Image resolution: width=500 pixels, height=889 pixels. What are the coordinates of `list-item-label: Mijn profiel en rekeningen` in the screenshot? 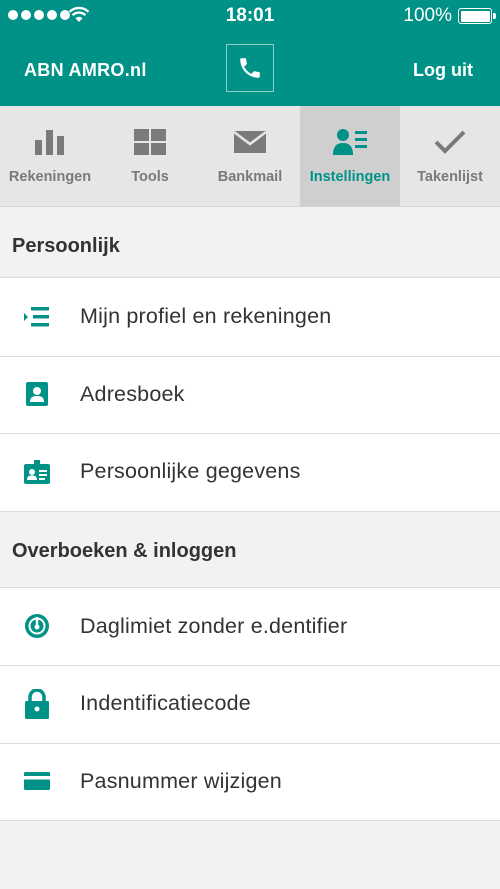 It's located at (206, 316).